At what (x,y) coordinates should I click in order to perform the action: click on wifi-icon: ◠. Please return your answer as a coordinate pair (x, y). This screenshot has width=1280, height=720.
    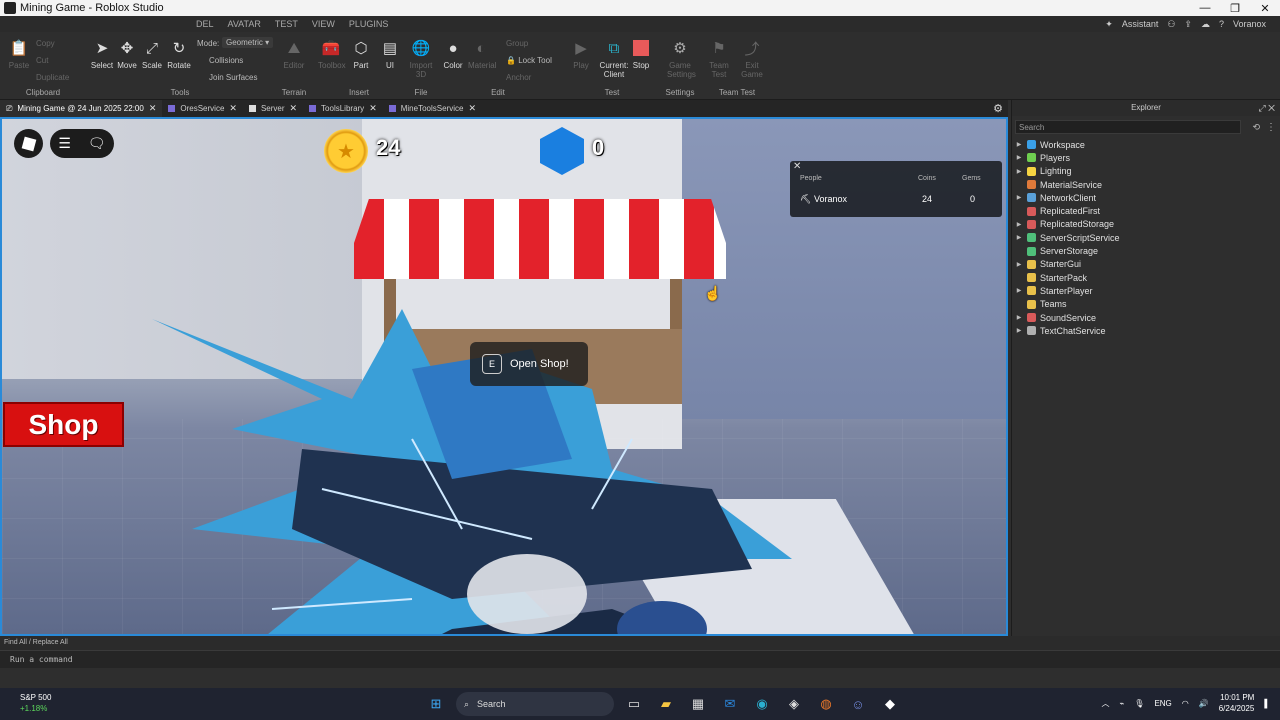
    Looking at the image, I should click on (1185, 703).